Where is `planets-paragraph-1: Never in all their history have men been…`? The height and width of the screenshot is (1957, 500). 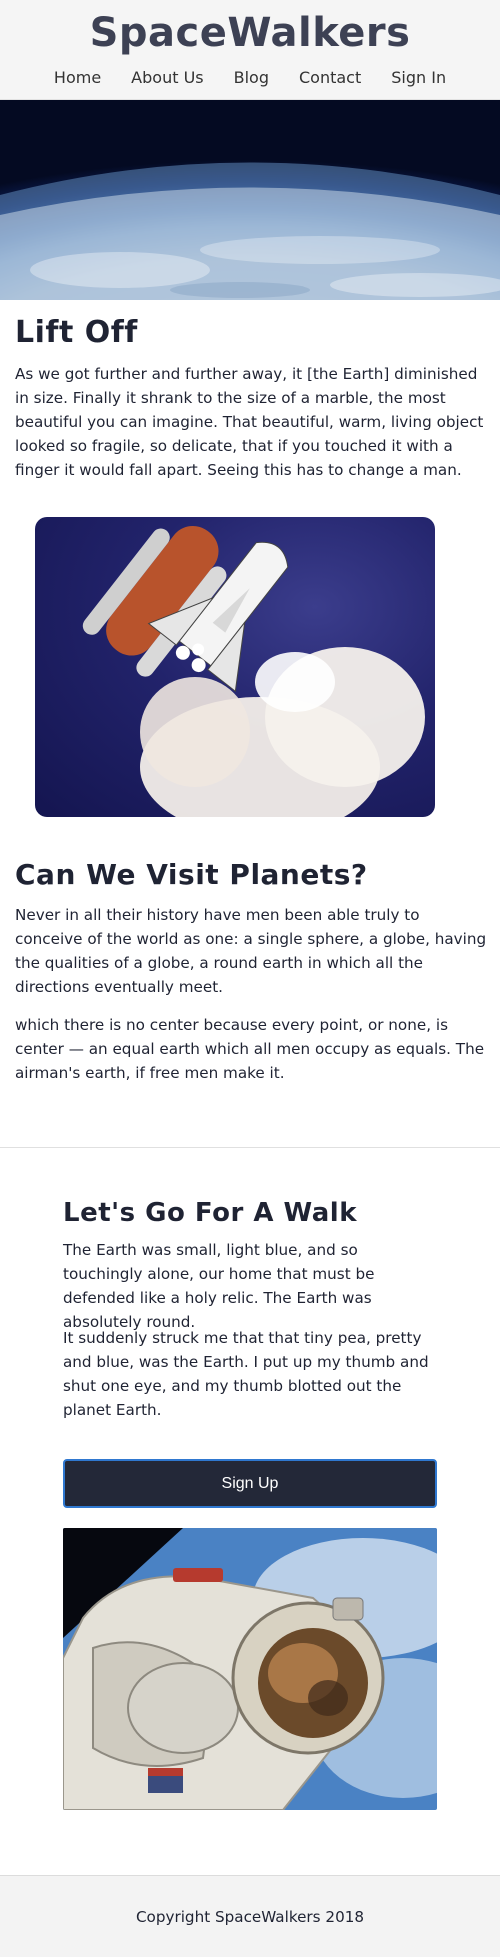 planets-paragraph-1: Never in all their history have men been… is located at coordinates (251, 951).